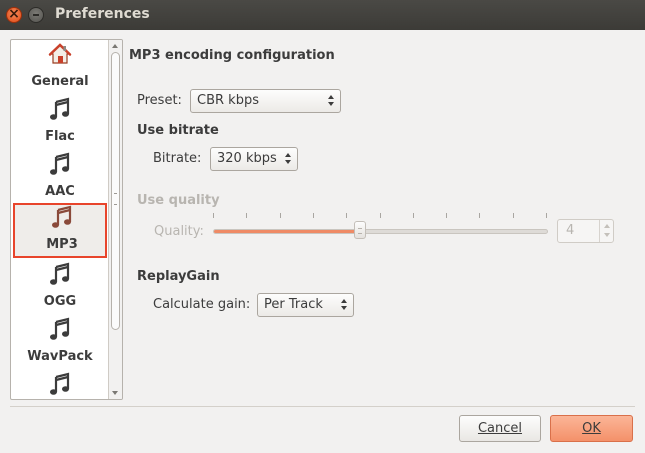 This screenshot has height=453, width=645. What do you see at coordinates (293, 304) in the screenshot?
I see `calculate-gain-value: Per Track` at bounding box center [293, 304].